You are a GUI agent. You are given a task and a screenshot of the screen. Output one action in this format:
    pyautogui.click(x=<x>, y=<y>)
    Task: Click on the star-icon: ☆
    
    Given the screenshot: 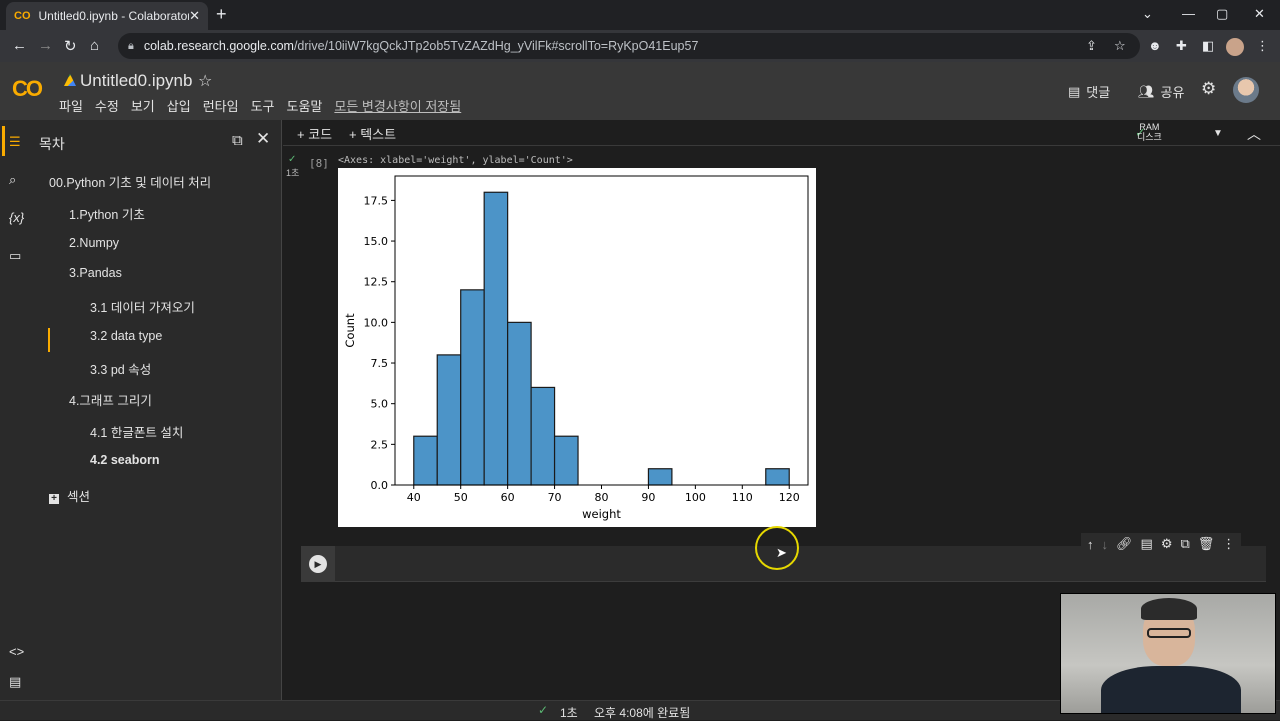 What is the action you would take?
    pyautogui.click(x=205, y=81)
    